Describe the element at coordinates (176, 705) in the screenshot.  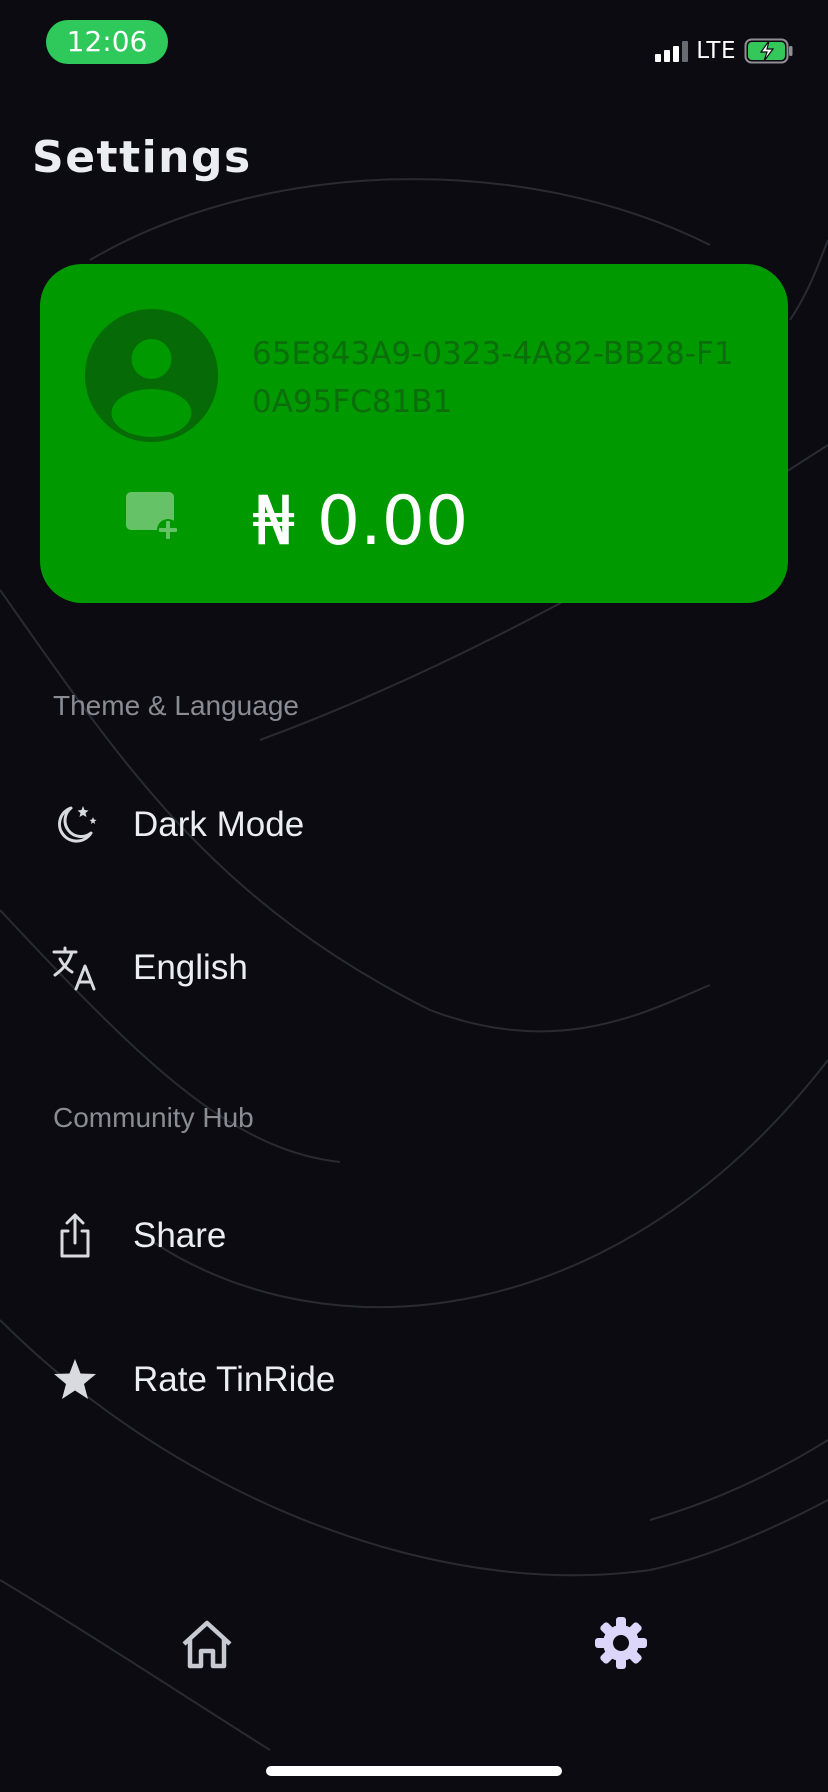
I see `section-label-theme-language: Theme & Language` at that location.